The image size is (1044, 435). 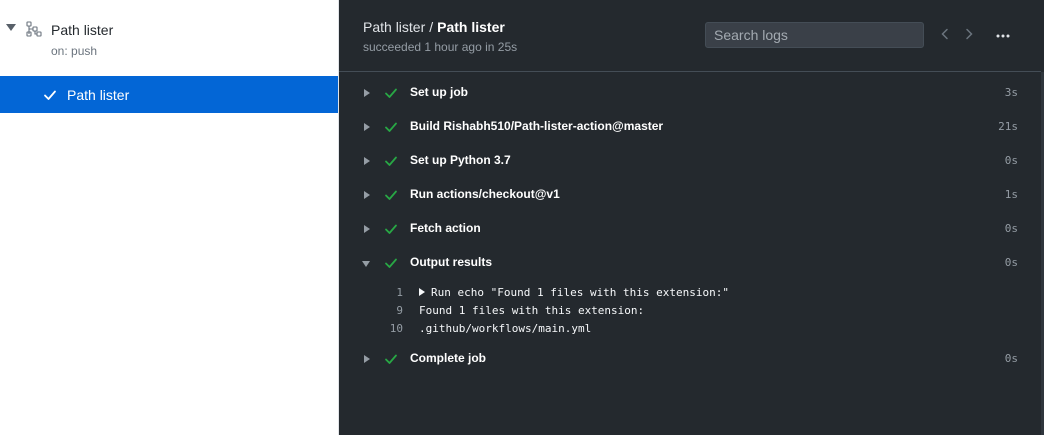 What do you see at coordinates (169, 38) in the screenshot?
I see `workflow-header: Path lister on: push` at bounding box center [169, 38].